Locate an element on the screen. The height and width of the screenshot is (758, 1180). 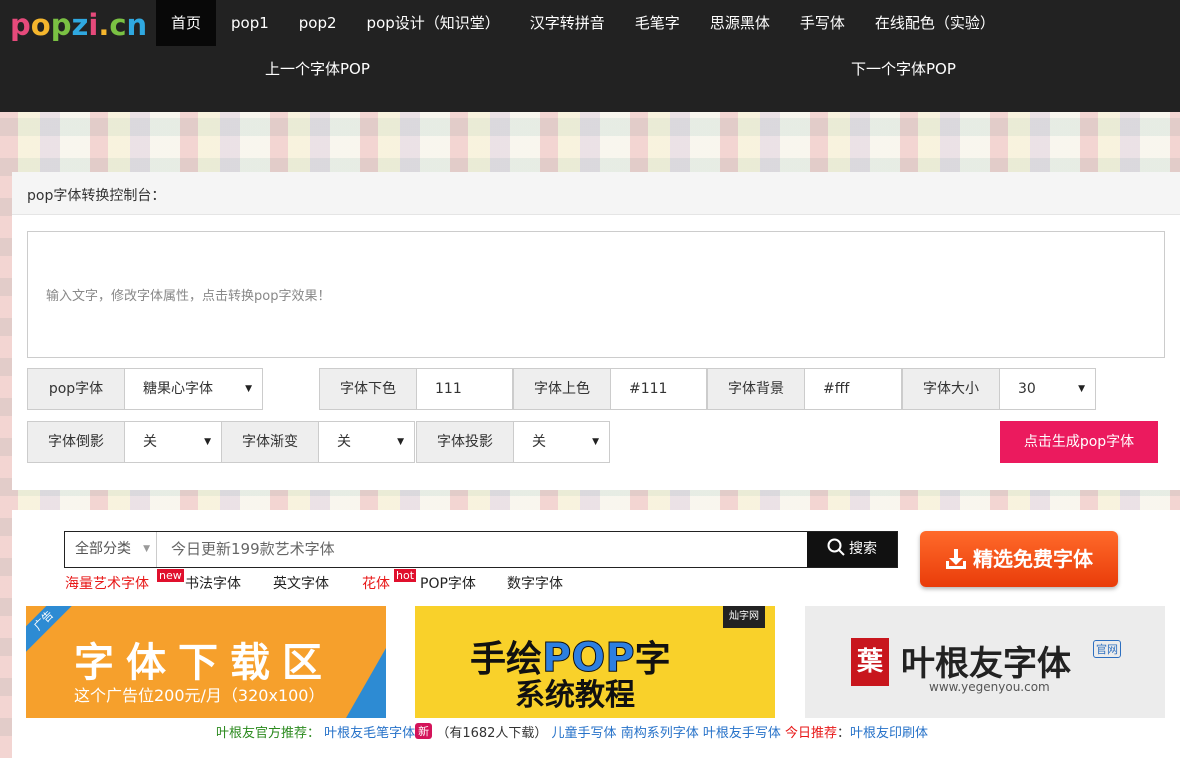
ad-corner-decoration is located at coordinates (366, 683).